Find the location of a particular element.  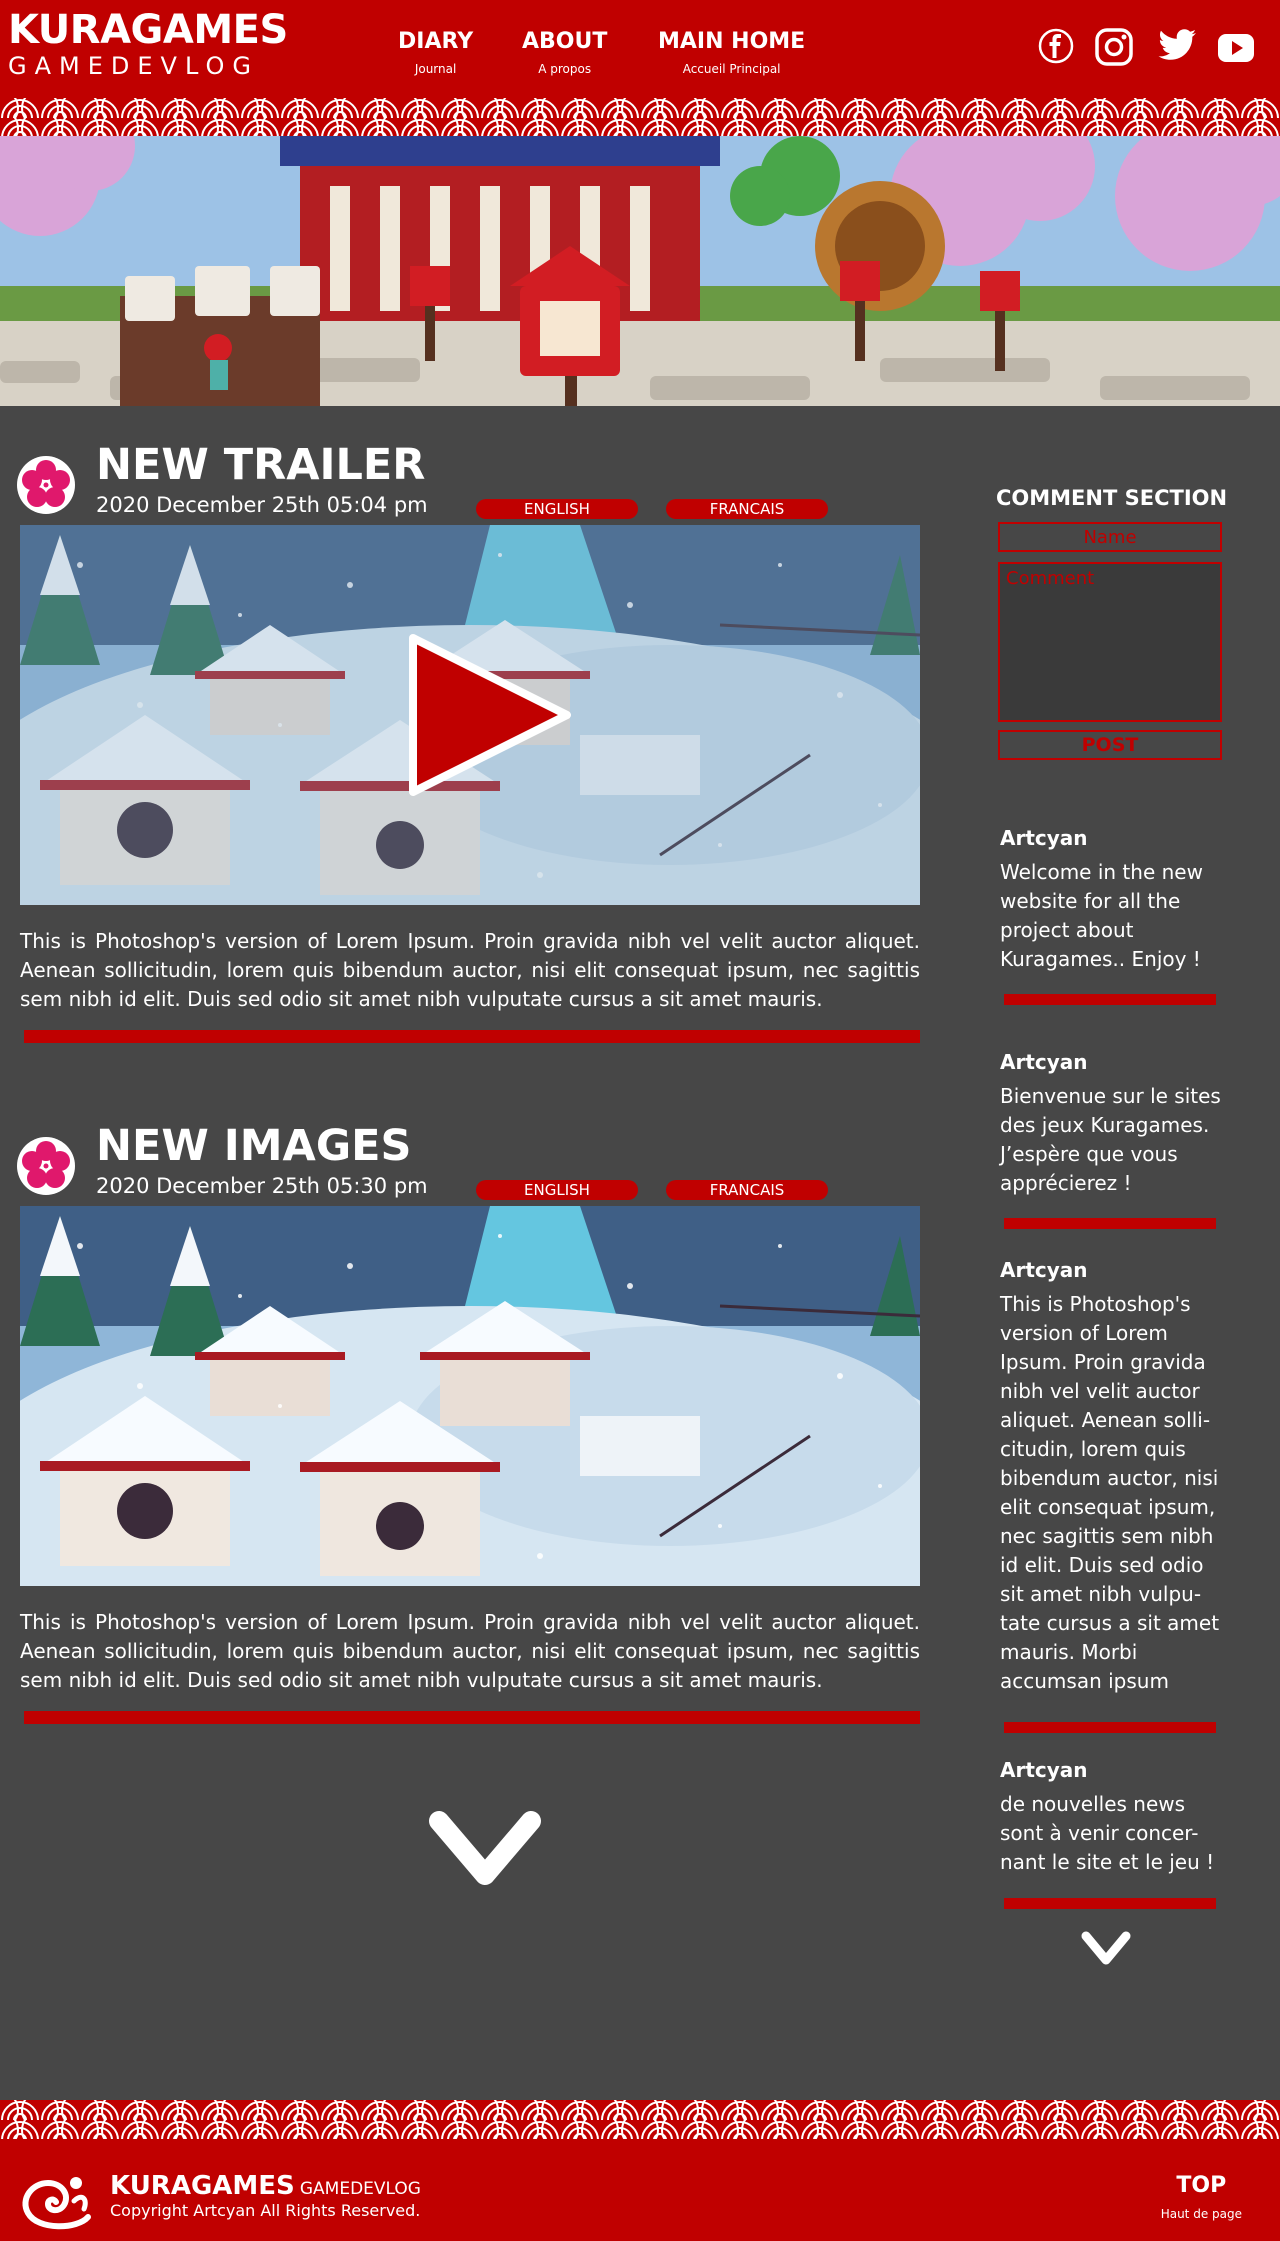

copyright-text: Copyright Artcyan All Rights Reserved. is located at coordinates (265, 2210).